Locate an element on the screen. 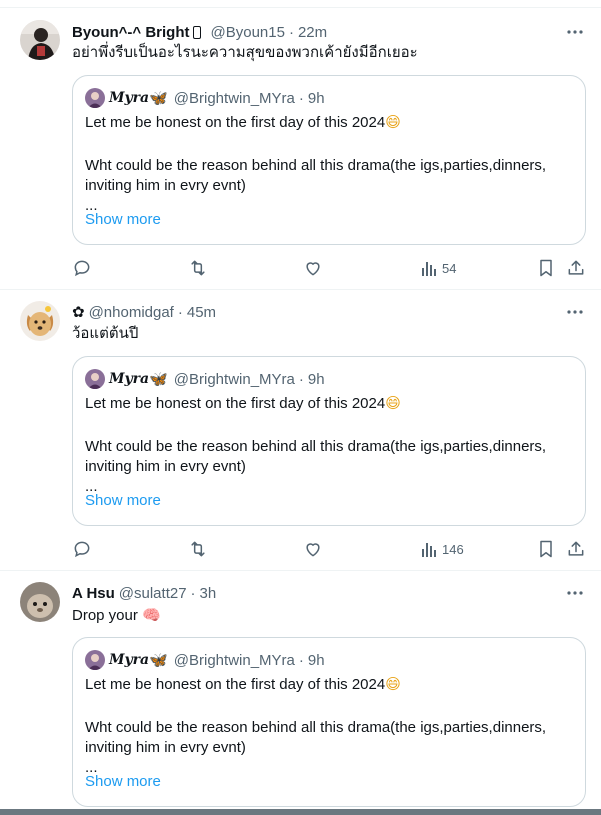  timestamp: 45m is located at coordinates (201, 312).